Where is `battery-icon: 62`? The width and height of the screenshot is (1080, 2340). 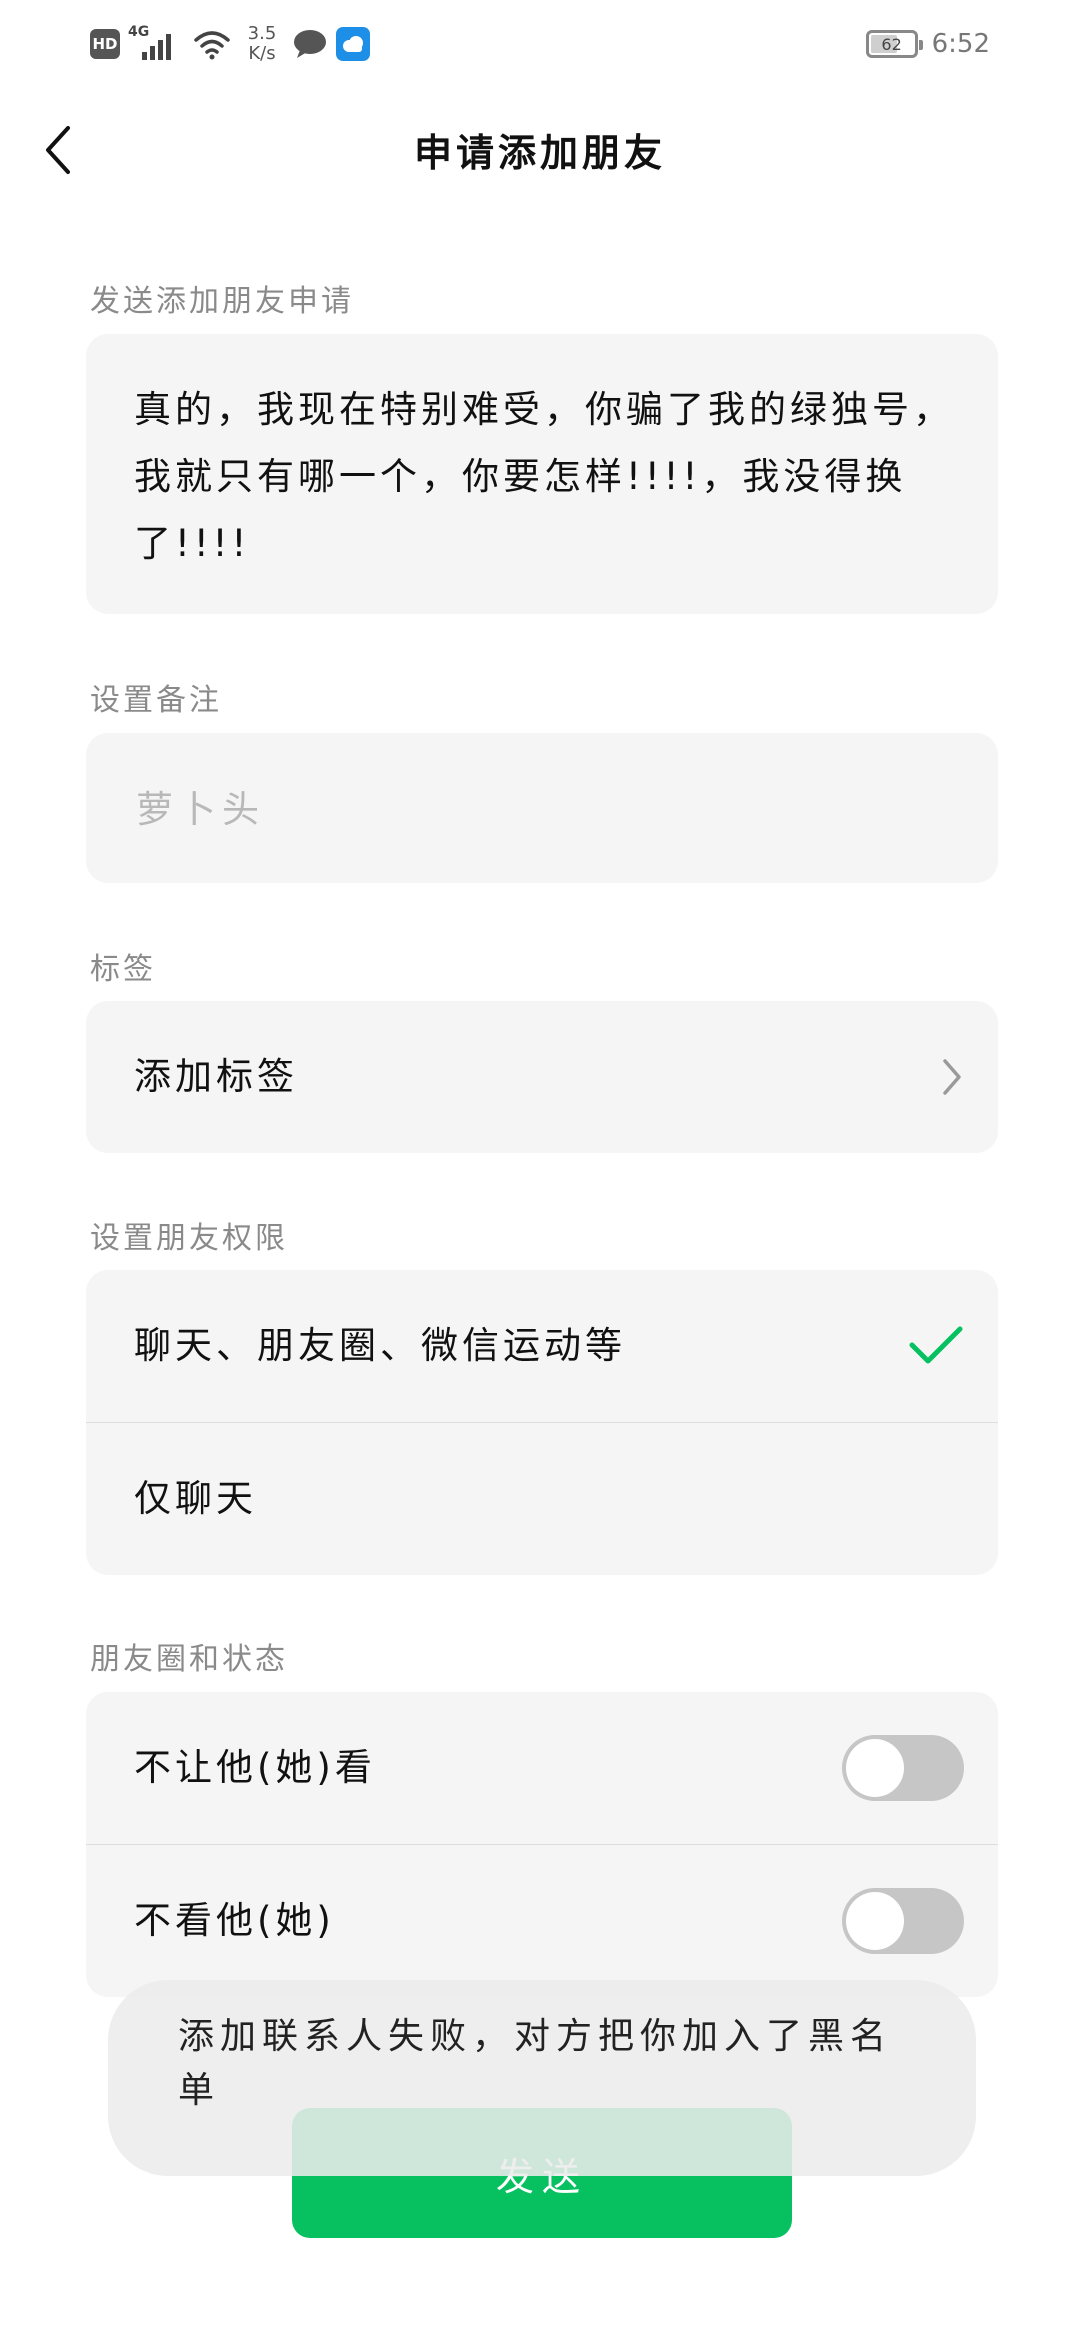
battery-icon: 62 is located at coordinates (894, 44).